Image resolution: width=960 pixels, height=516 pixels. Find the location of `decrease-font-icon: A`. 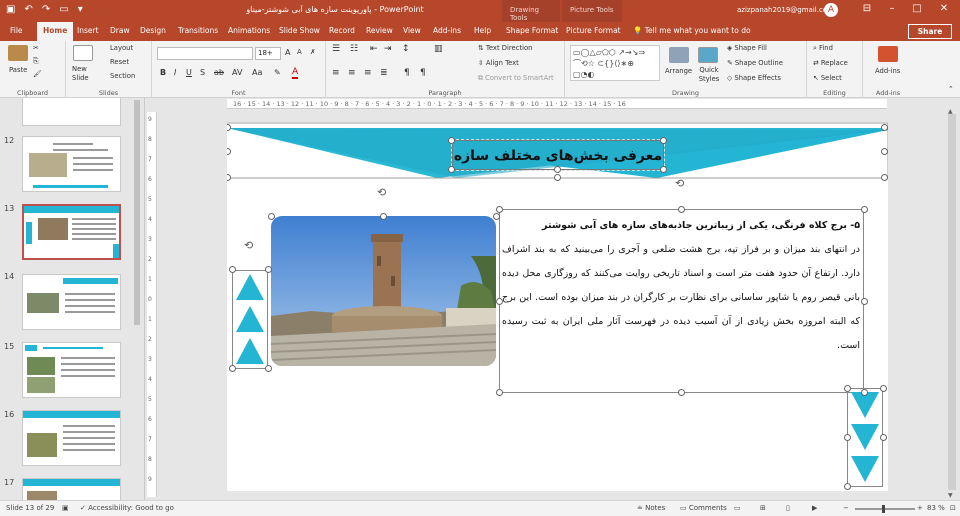

decrease-font-icon: A is located at coordinates (299, 52).